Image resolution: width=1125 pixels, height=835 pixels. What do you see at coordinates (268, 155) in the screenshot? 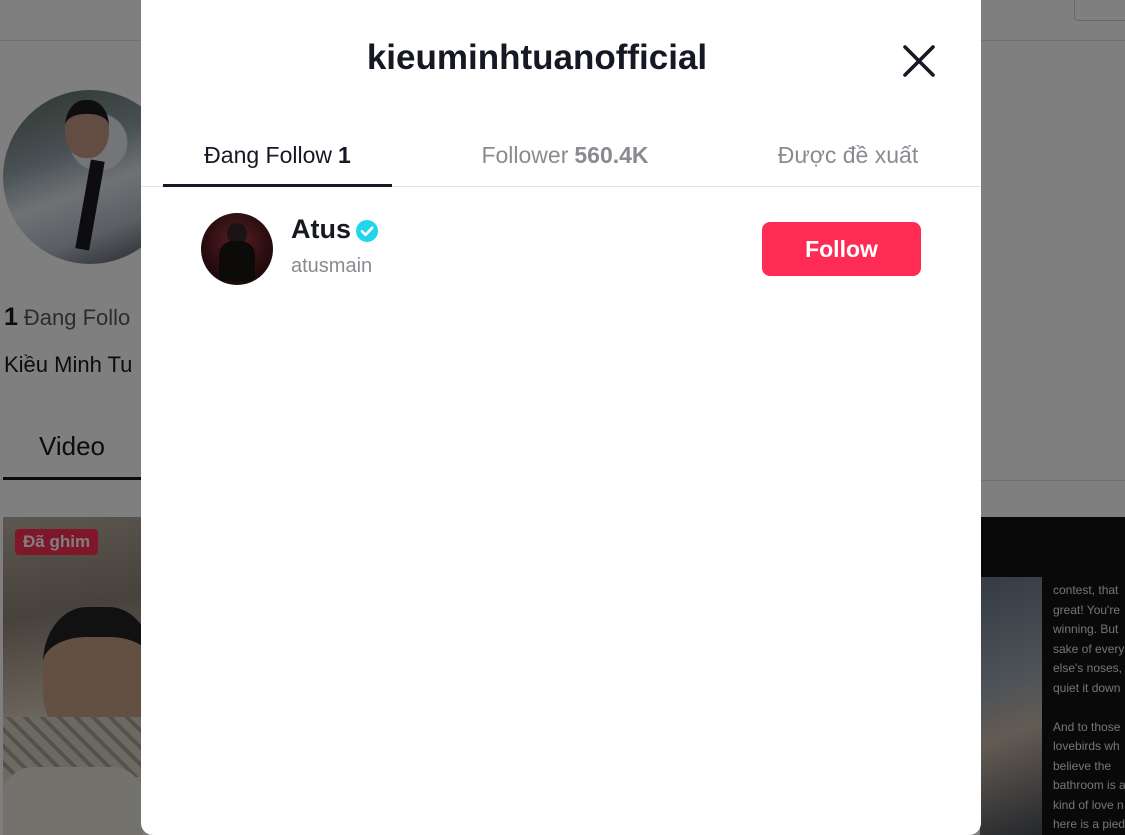
I see `tab-following-label: Đang Follow` at bounding box center [268, 155].